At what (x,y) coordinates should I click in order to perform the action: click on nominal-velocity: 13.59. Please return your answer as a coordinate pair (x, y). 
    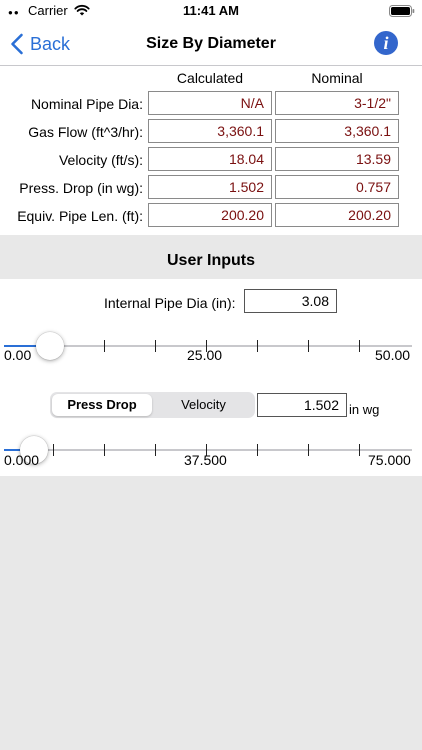
    Looking at the image, I should click on (337, 159).